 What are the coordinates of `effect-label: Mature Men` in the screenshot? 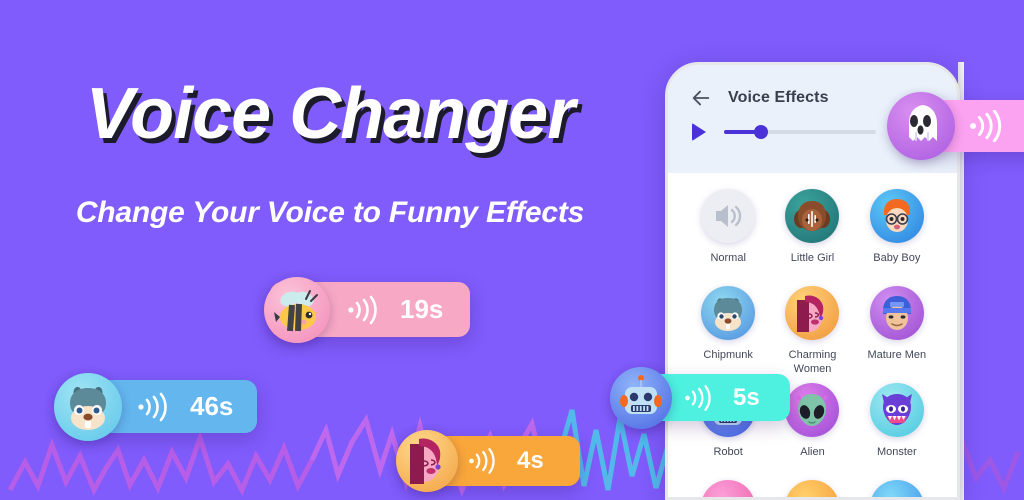 It's located at (897, 355).